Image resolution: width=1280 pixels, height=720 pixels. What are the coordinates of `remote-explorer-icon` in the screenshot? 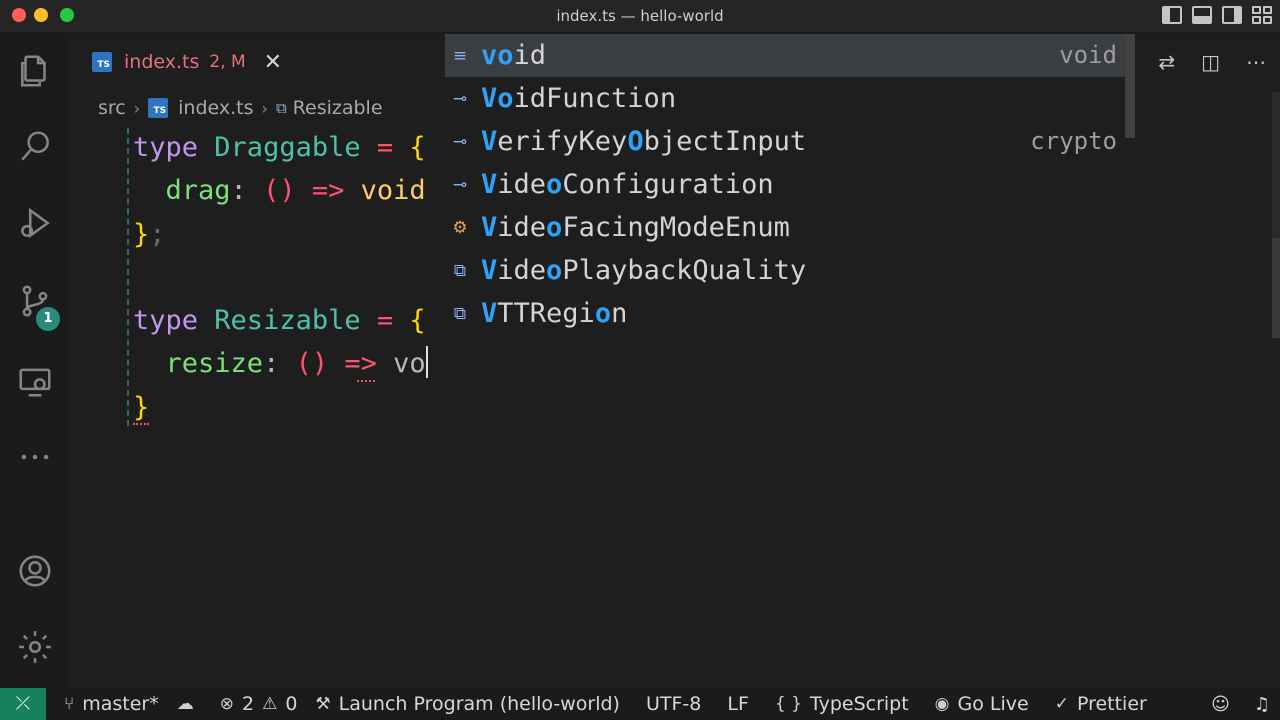 It's located at (35, 381).